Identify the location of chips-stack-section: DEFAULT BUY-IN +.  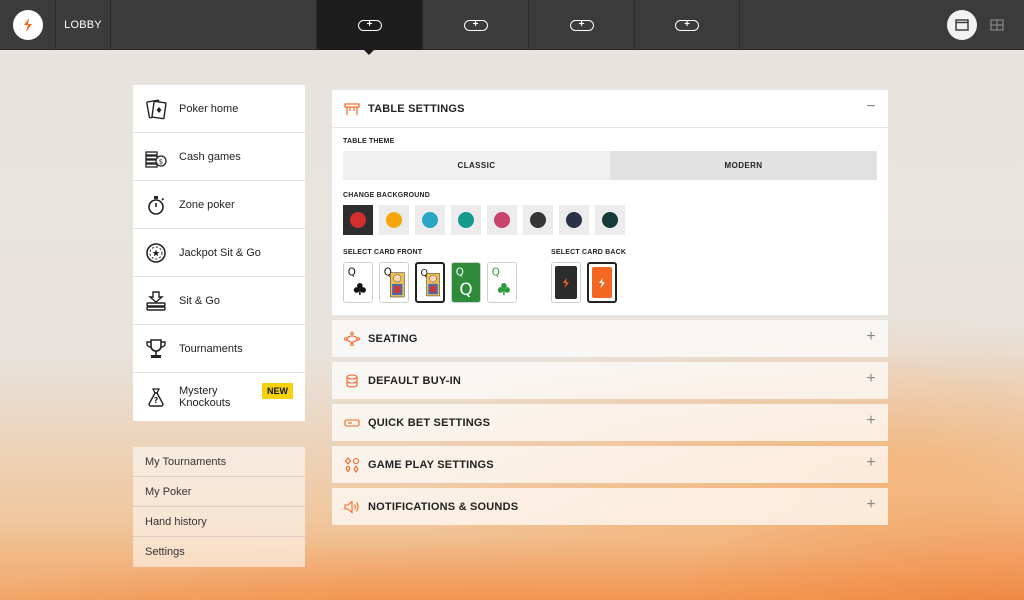
(610, 380).